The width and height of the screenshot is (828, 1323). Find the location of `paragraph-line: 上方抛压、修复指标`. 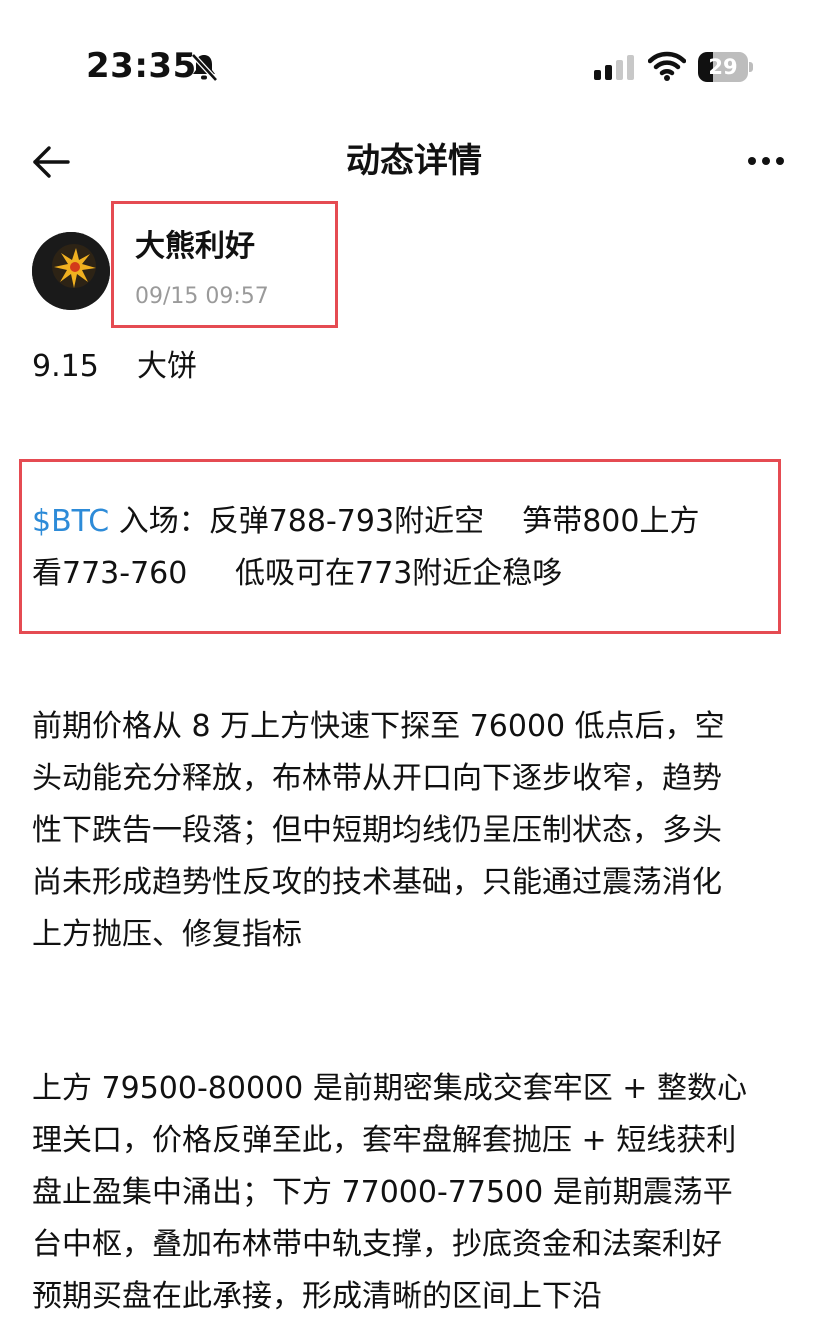

paragraph-line: 上方抛压、修复指标 is located at coordinates (167, 934).